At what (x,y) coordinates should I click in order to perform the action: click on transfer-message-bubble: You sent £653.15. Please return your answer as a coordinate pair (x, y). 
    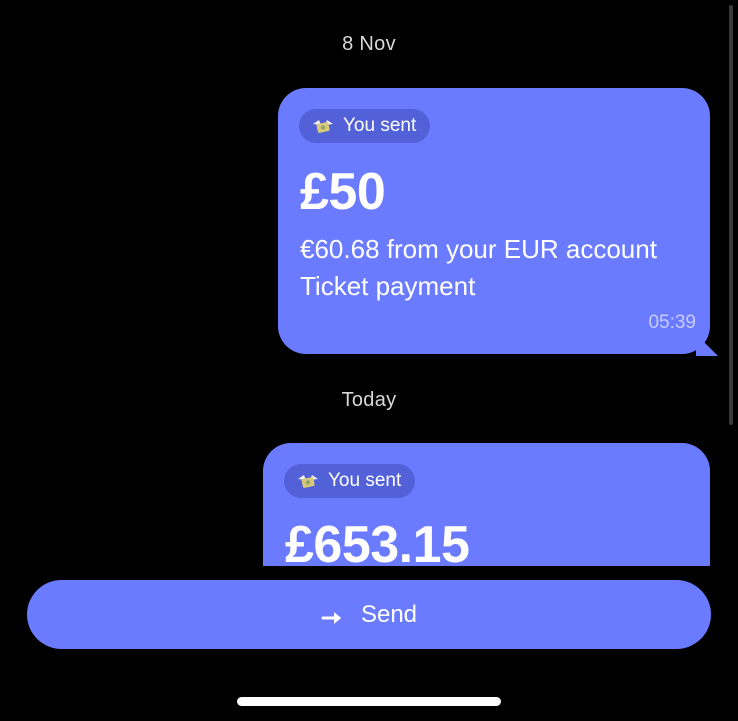
    Looking at the image, I should click on (486, 513).